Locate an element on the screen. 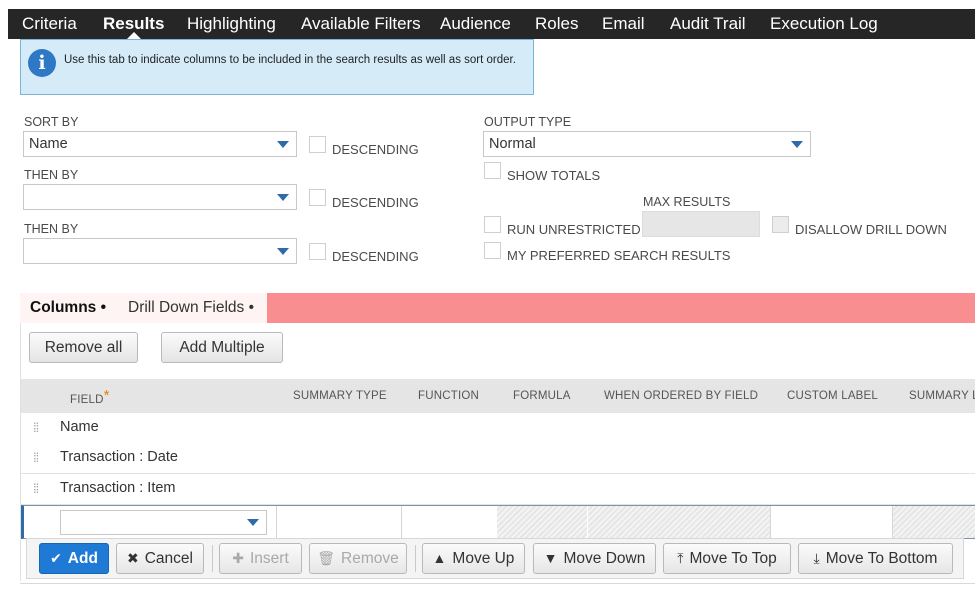 The image size is (975, 594). remove-button: 🗑 Remove is located at coordinates (358, 558).